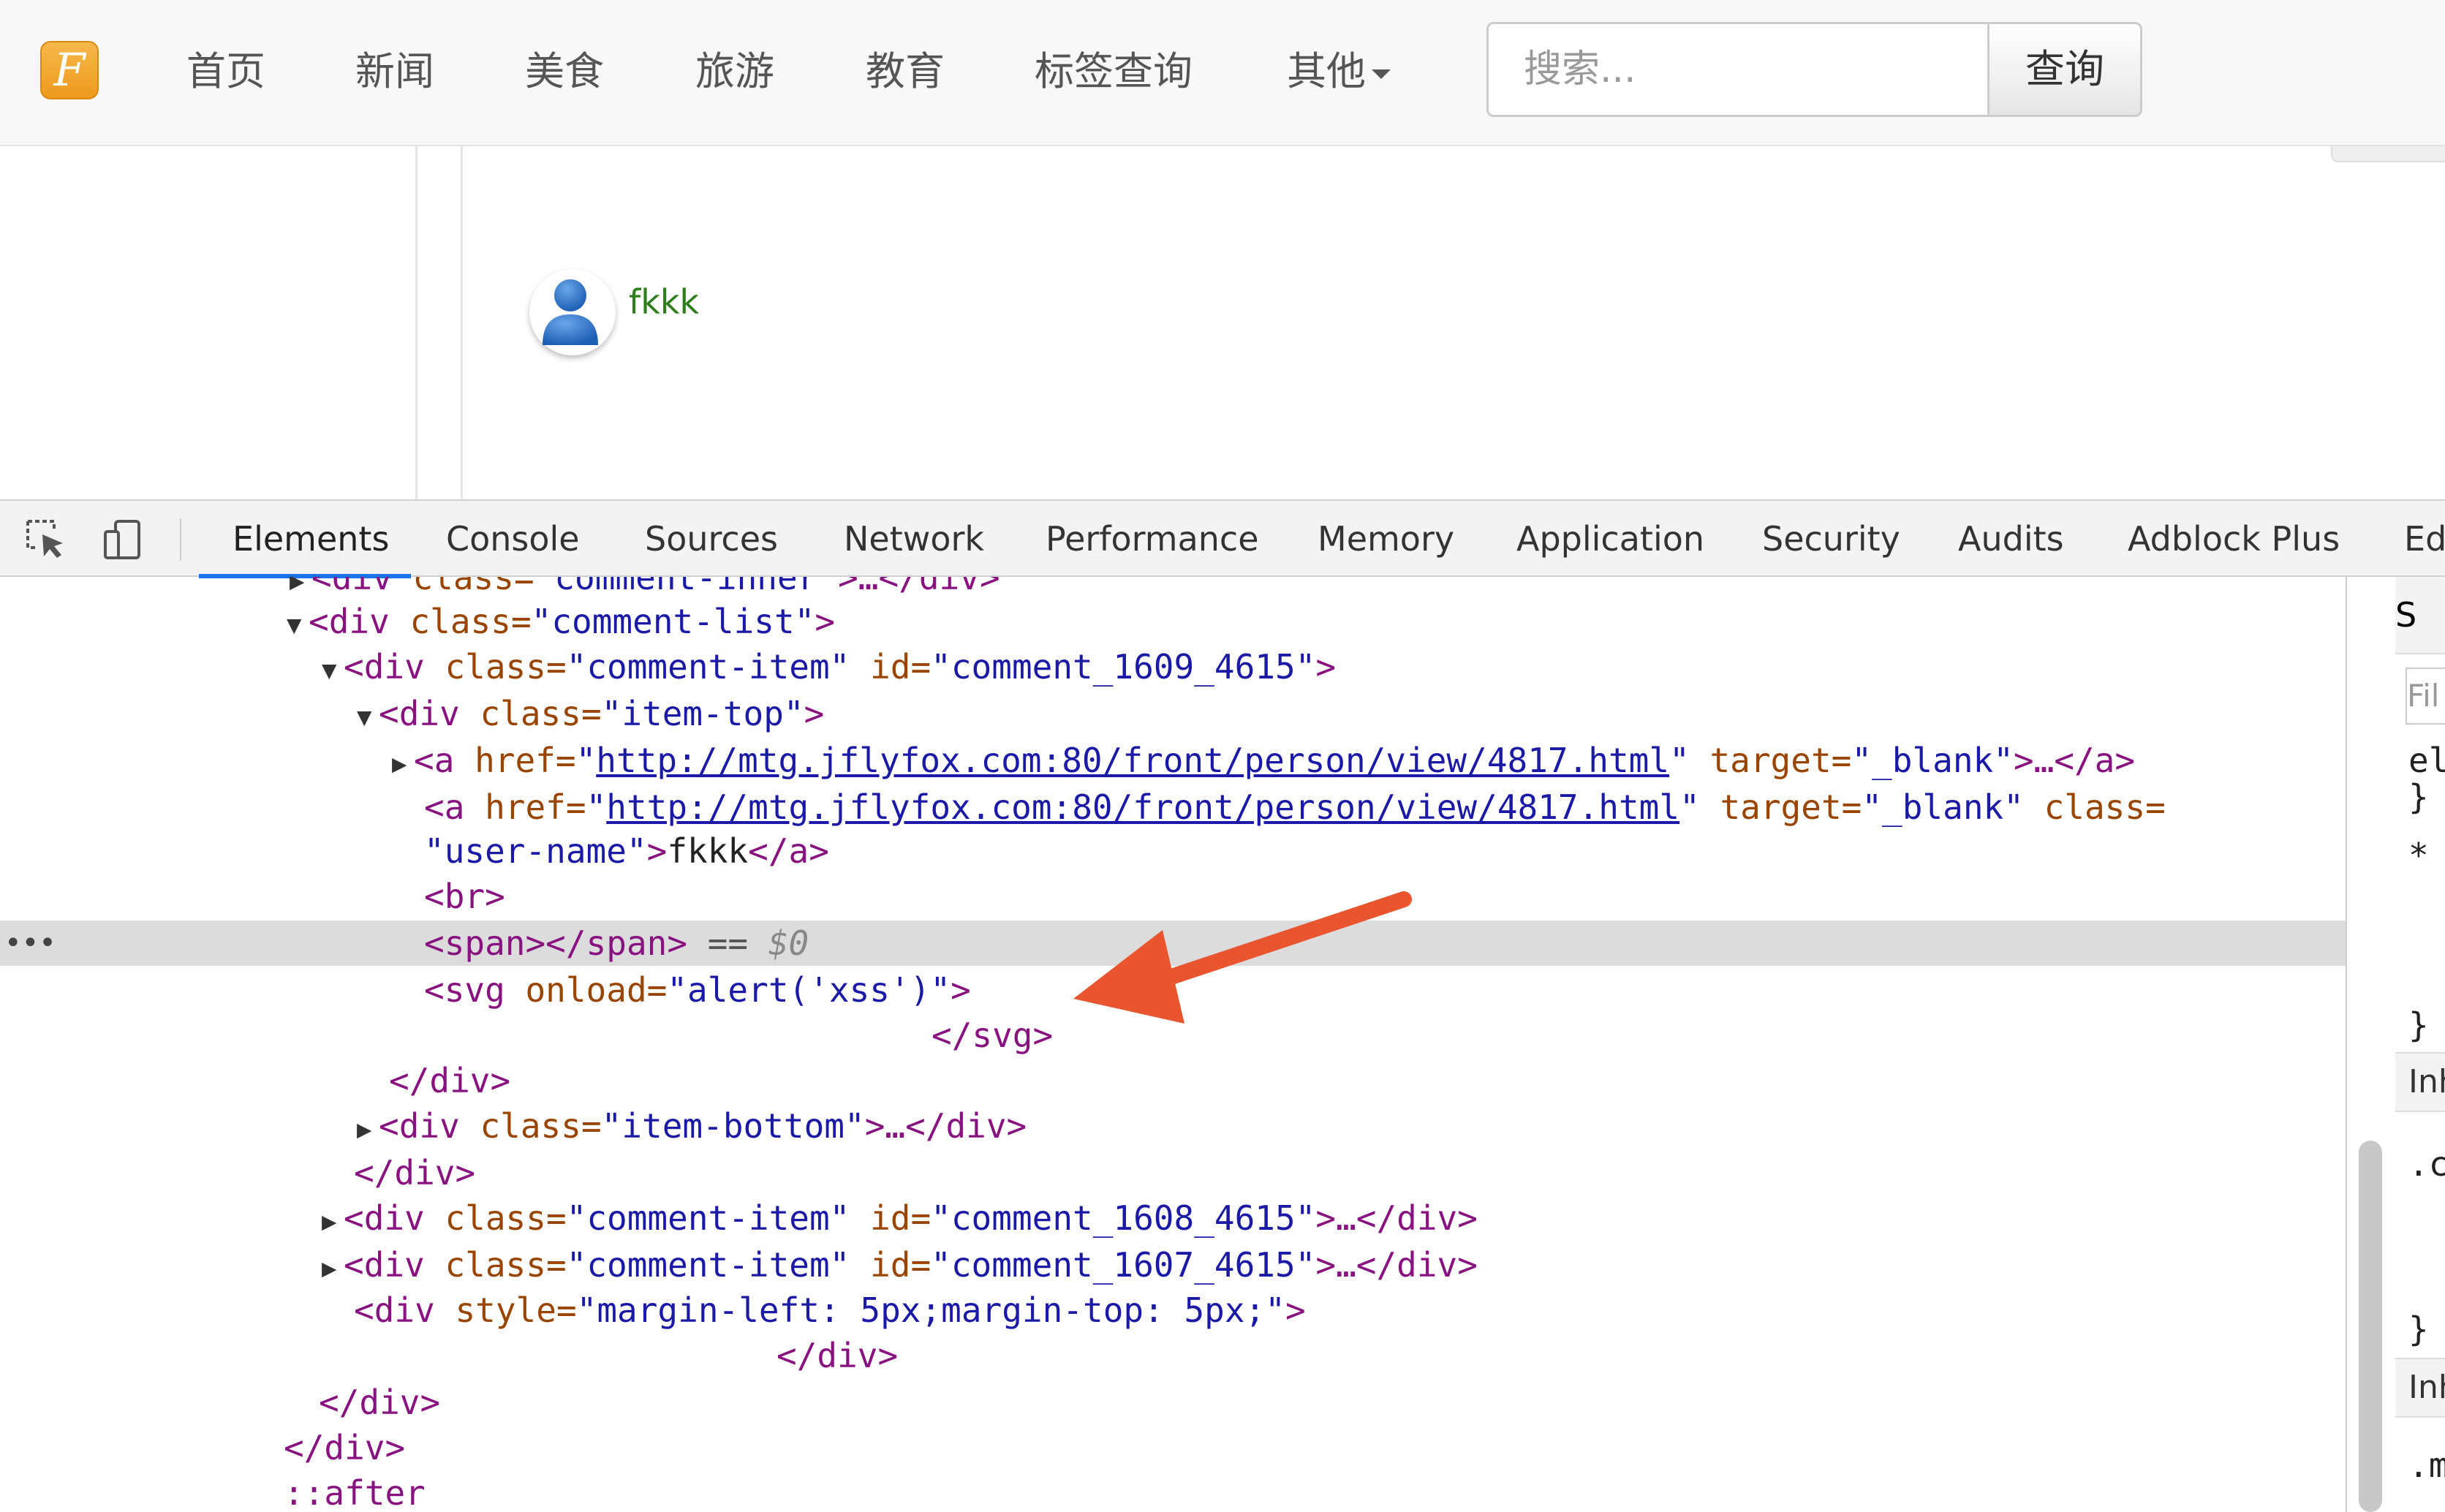  I want to click on dom-scrollbar-thumb, so click(2370, 1326).